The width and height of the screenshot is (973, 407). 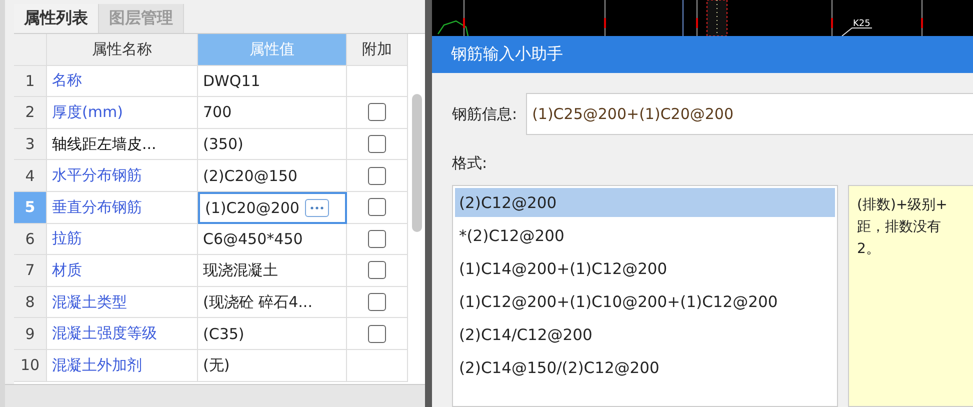 I want to click on scrollbar-thumb, so click(x=417, y=163).